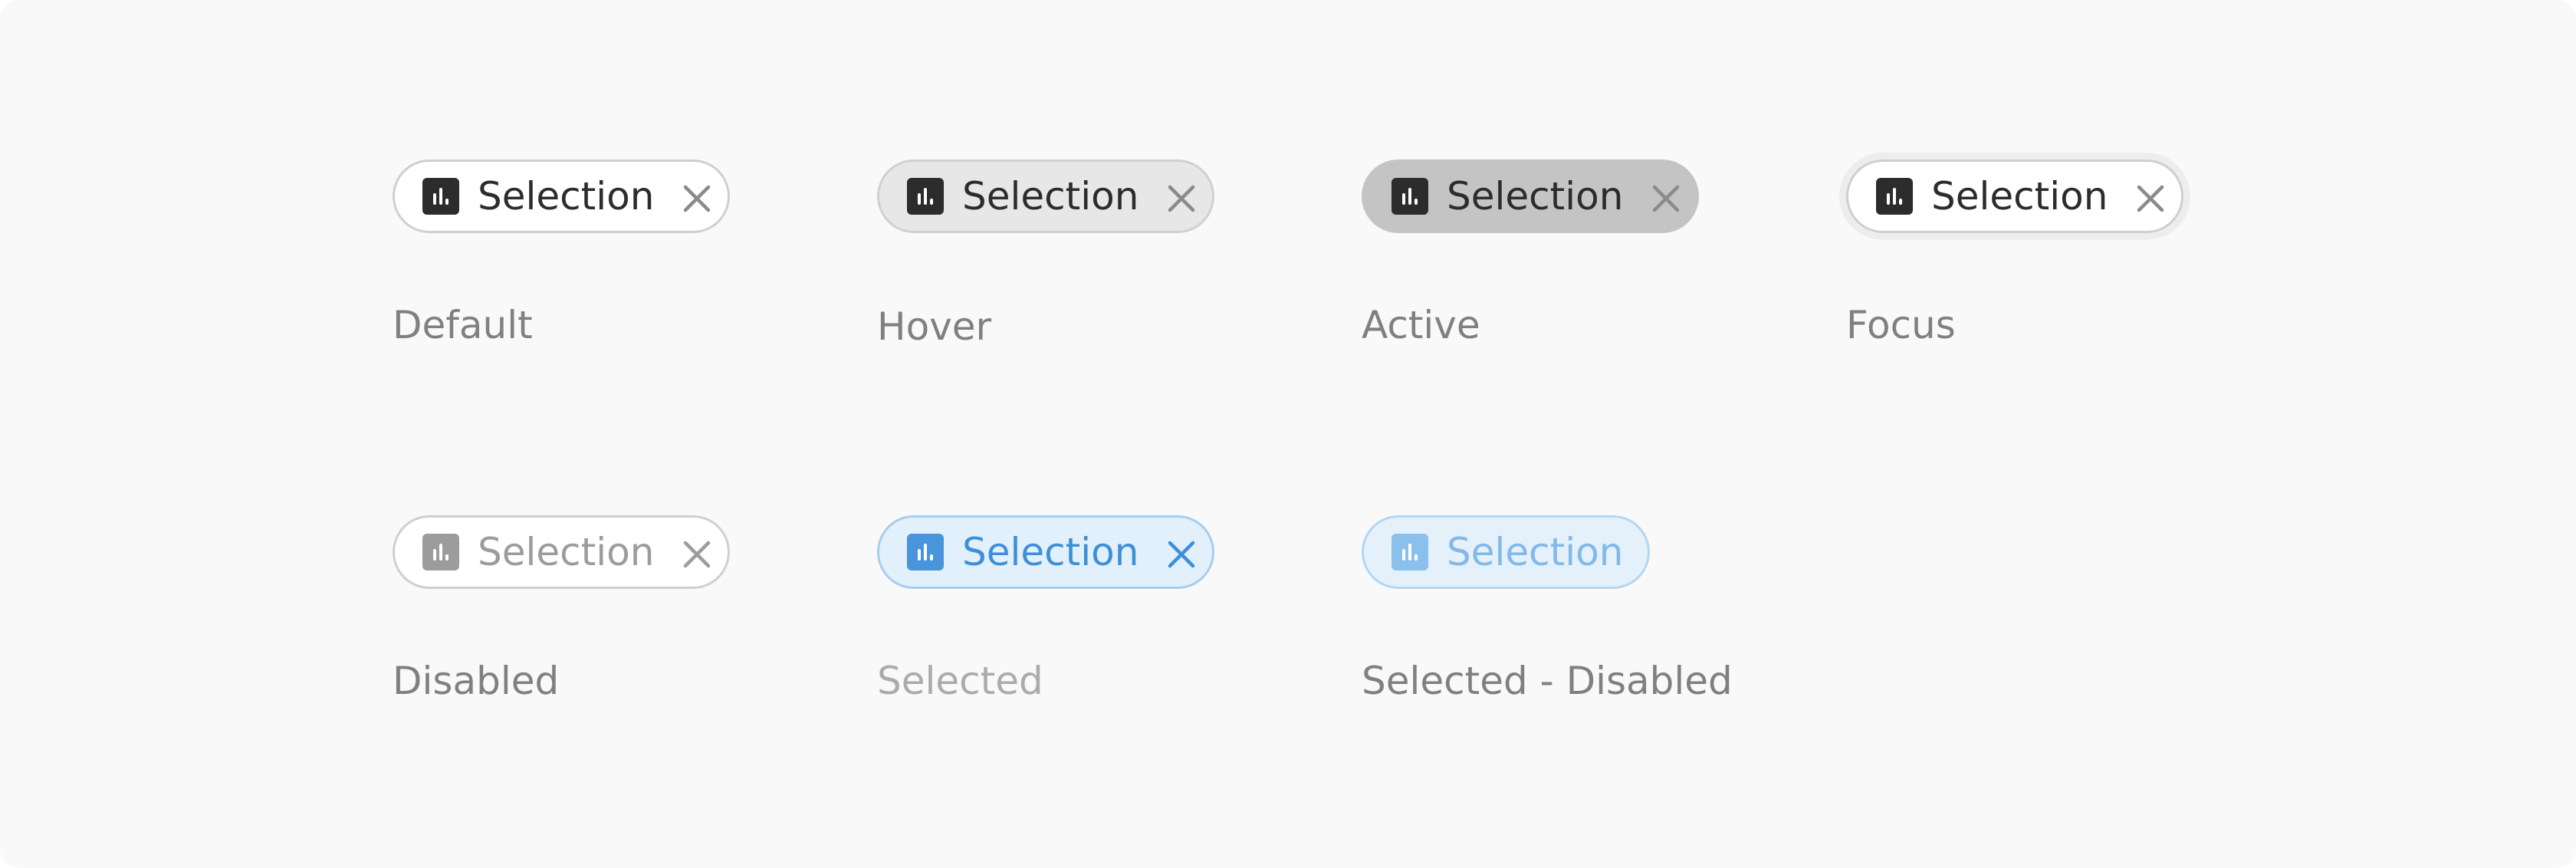 This screenshot has width=2576, height=868. I want to click on state-label: Default, so click(463, 325).